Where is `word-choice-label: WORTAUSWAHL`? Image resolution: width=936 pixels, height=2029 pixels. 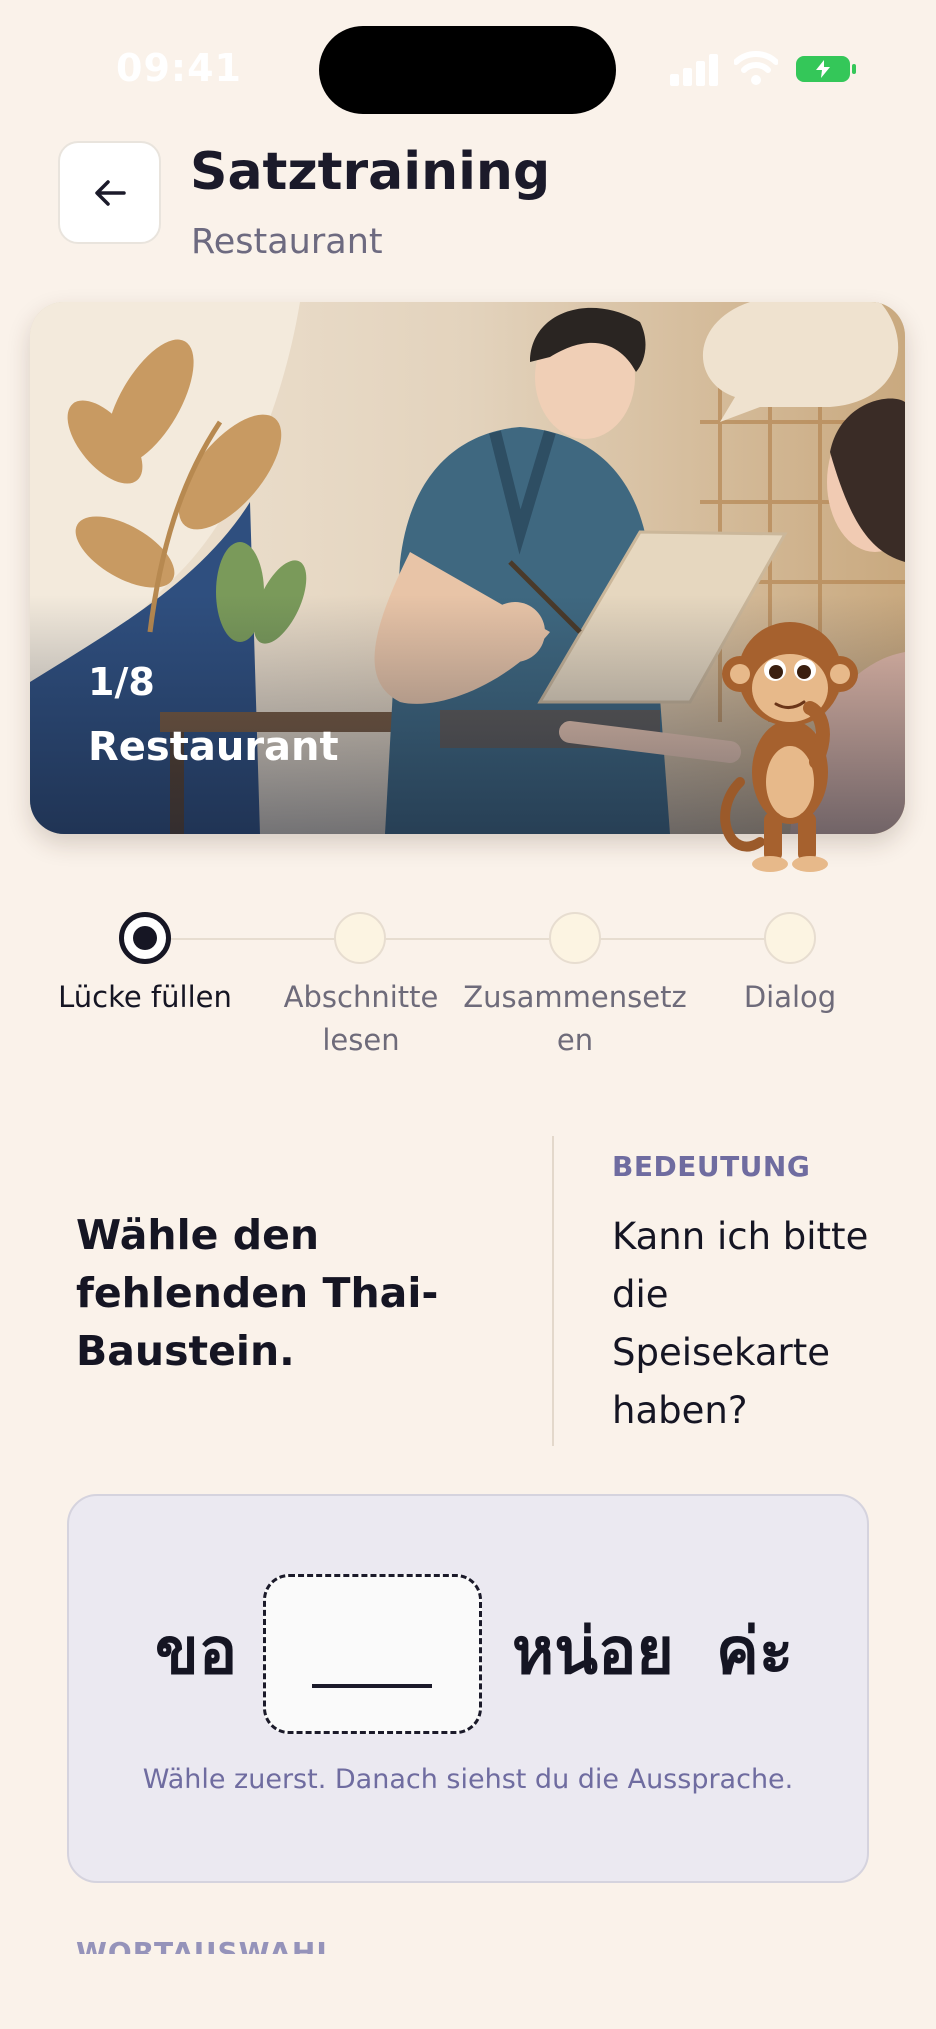 word-choice-label: WORTAUSWAHL is located at coordinates (206, 1945).